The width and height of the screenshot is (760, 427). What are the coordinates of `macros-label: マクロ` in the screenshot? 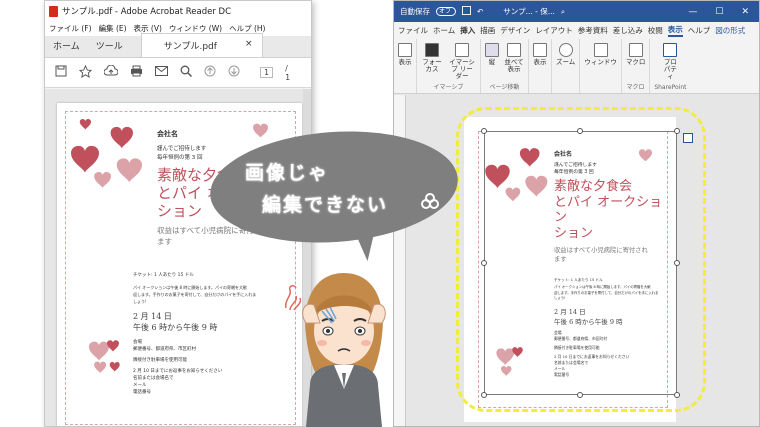 It's located at (635, 62).